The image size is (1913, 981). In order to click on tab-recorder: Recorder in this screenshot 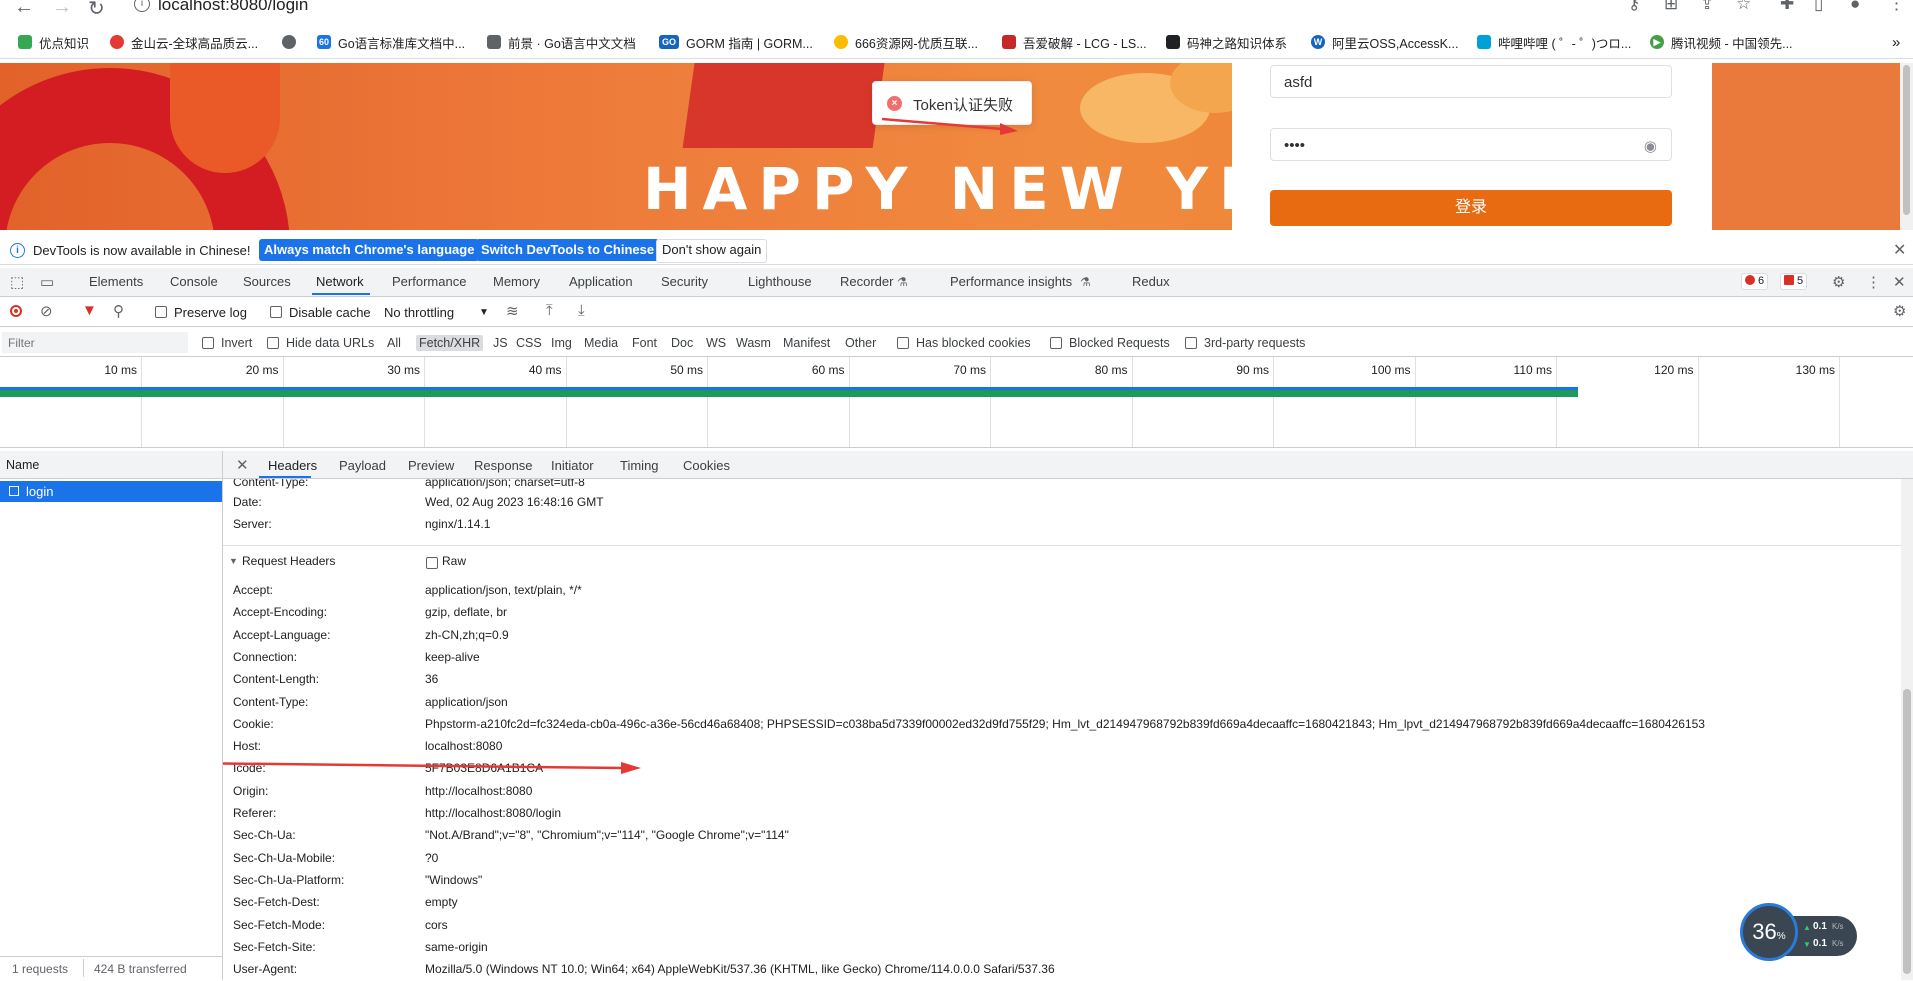, I will do `click(866, 281)`.